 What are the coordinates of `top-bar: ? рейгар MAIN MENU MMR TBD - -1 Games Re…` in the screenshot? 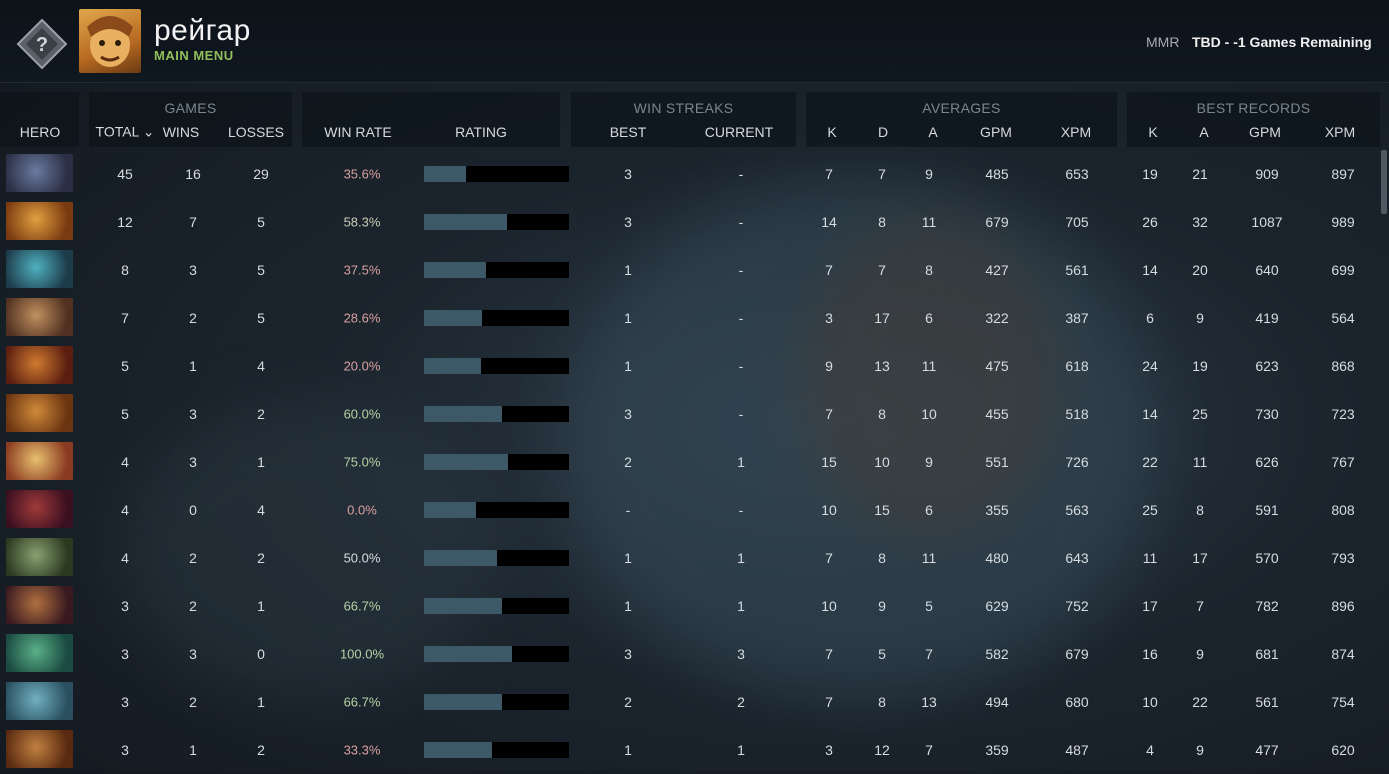 It's located at (694, 41).